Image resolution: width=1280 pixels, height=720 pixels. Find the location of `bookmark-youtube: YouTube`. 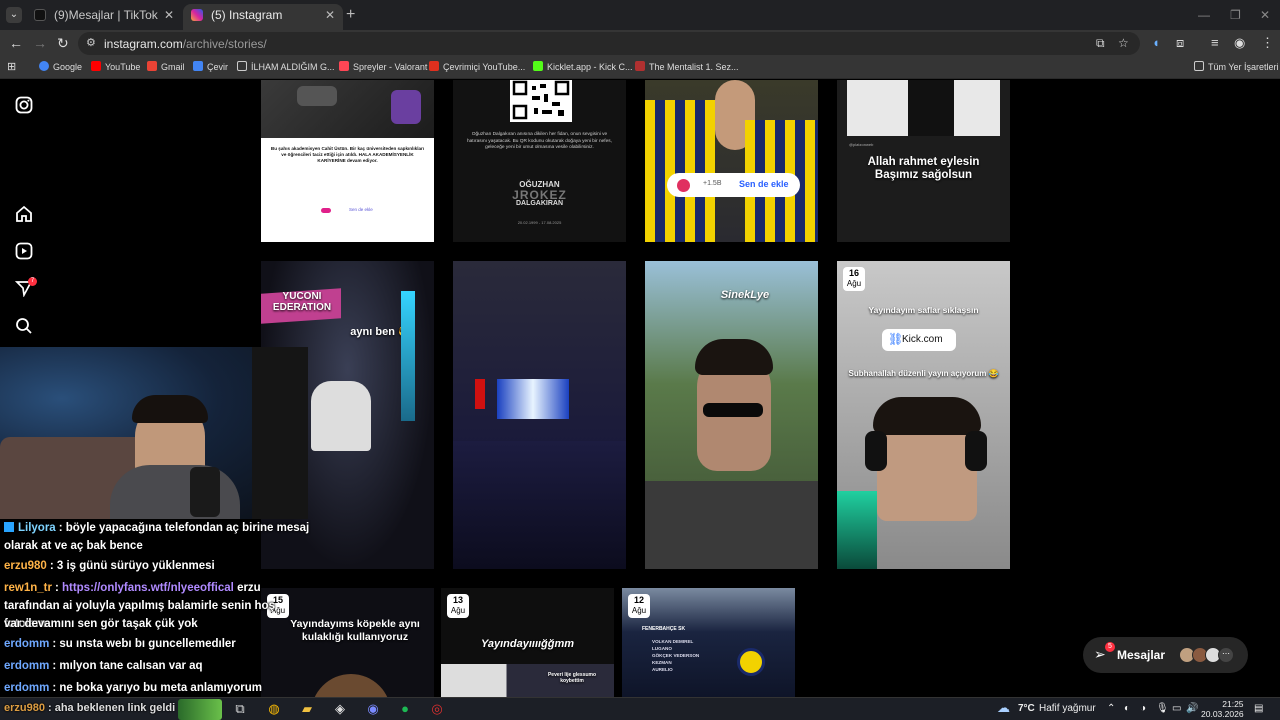

bookmark-youtube: YouTube is located at coordinates (115, 66).